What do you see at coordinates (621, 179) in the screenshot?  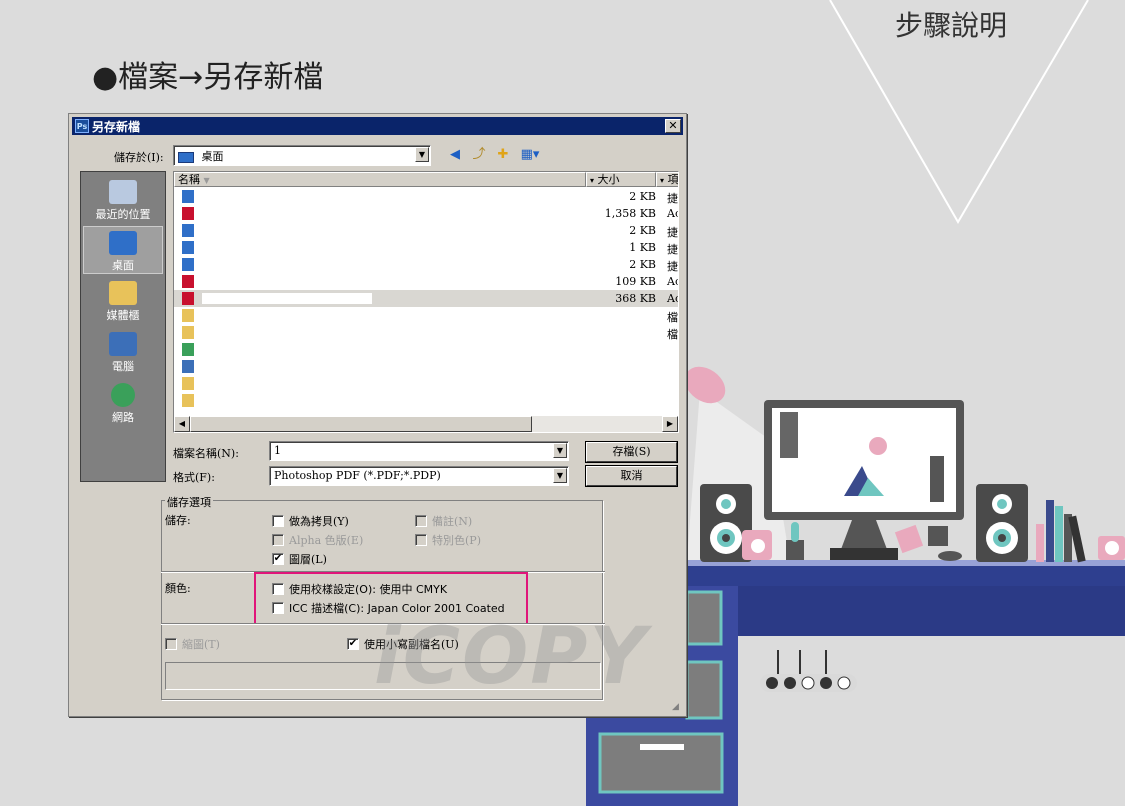 I see `column-header-size: ▾ 大小` at bounding box center [621, 179].